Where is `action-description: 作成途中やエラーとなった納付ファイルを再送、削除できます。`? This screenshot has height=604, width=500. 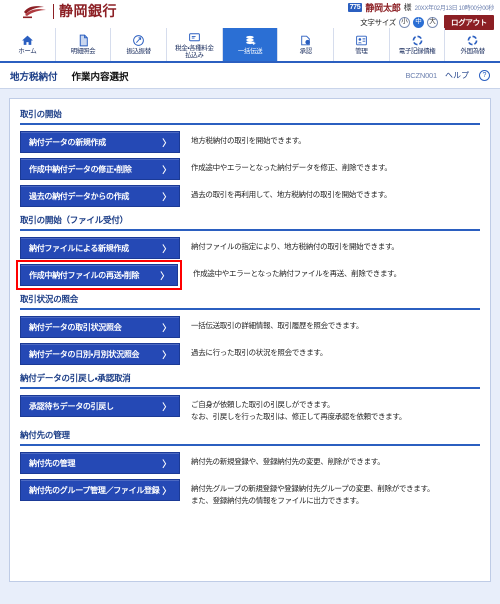
action-description: 作成途中やエラーとなった納付ファイルを再送、削除できます。 is located at coordinates (297, 273).